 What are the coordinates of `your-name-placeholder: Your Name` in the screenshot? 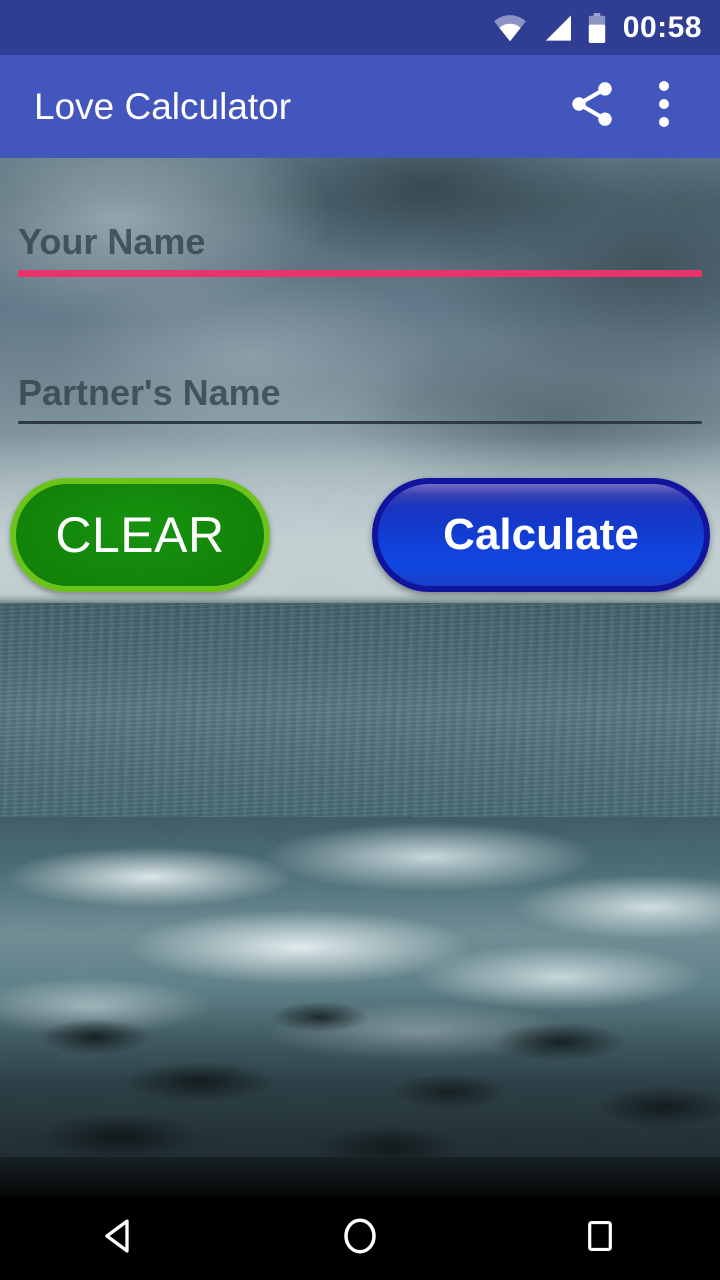 It's located at (112, 241).